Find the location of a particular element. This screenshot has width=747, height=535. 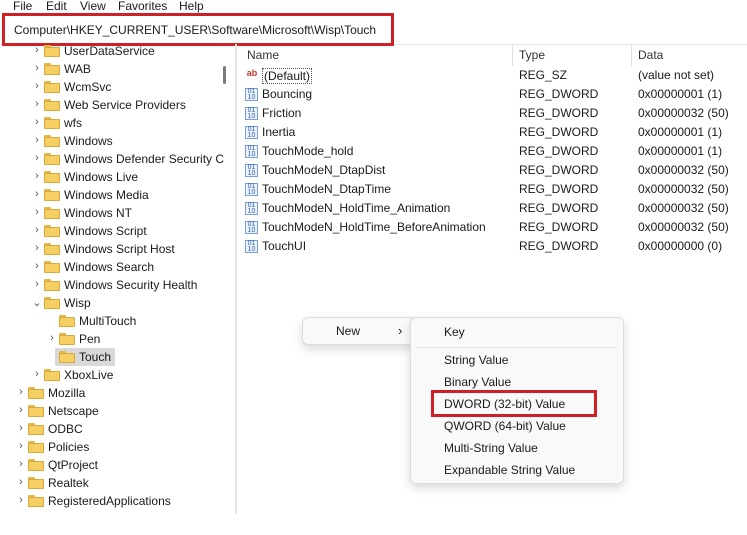

tree-item-windows-search: › Windows Search is located at coordinates (118, 267).